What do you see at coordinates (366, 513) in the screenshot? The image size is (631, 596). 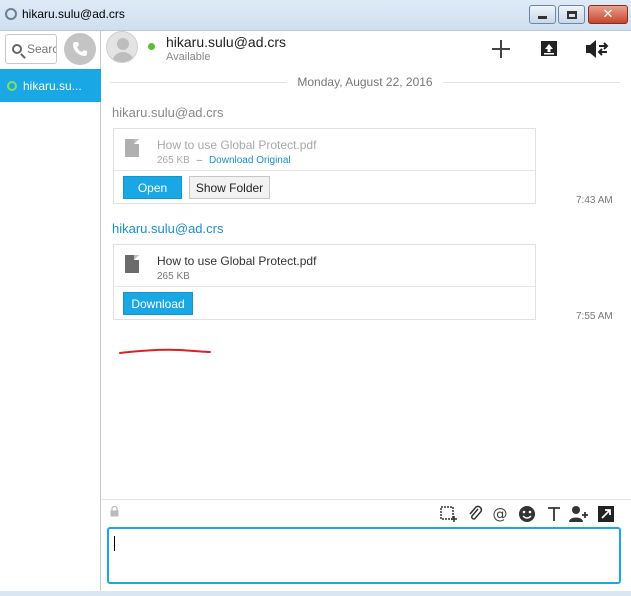 I see `composer-toolbar: @` at bounding box center [366, 513].